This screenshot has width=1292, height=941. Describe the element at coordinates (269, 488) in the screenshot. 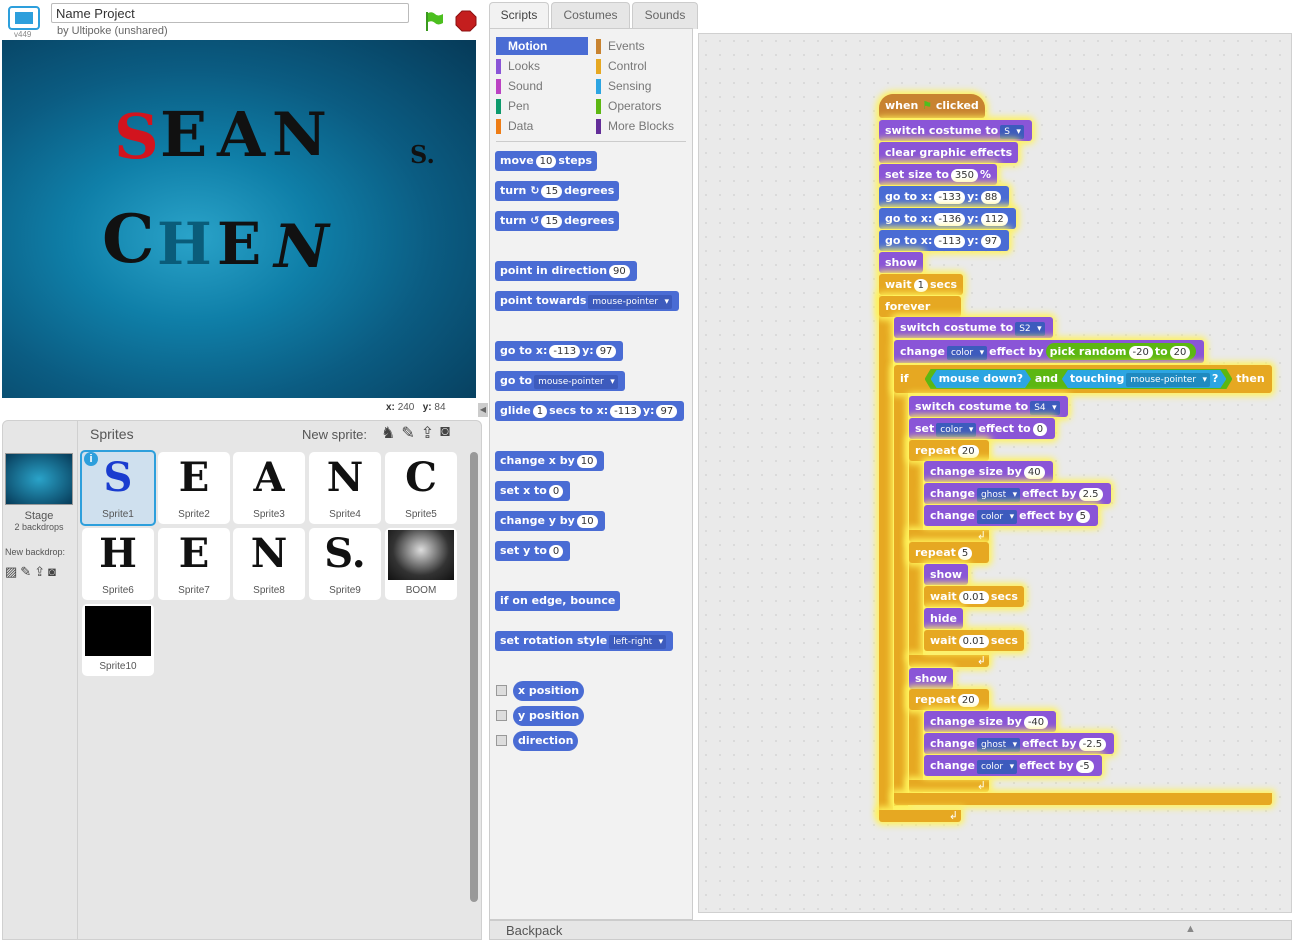

I see `sprite-tile: A Sprite3` at that location.